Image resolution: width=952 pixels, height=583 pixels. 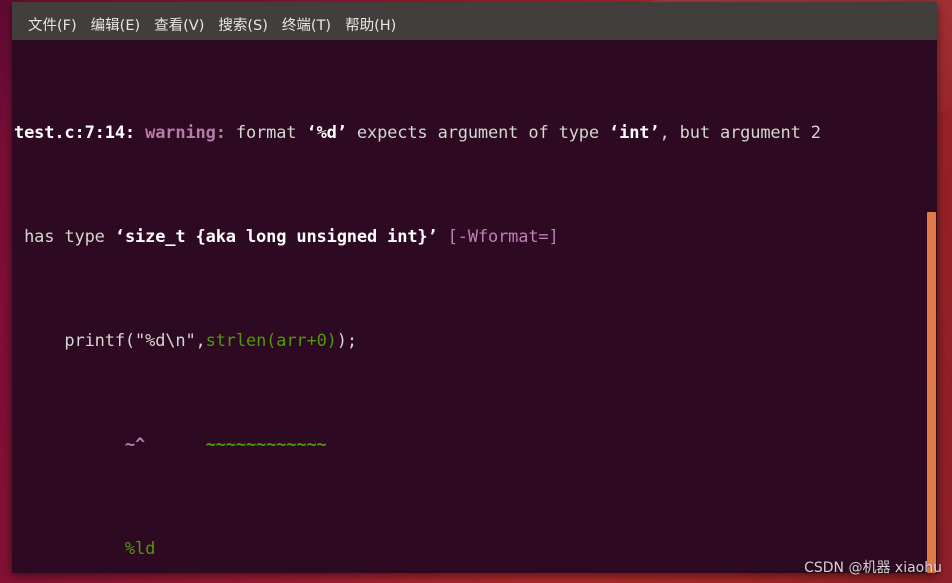 I want to click on menubar: 文件(F) 编辑(E) 查看(V) 搜索(S) 终端(T) 帮助(H), so click(x=474, y=26).